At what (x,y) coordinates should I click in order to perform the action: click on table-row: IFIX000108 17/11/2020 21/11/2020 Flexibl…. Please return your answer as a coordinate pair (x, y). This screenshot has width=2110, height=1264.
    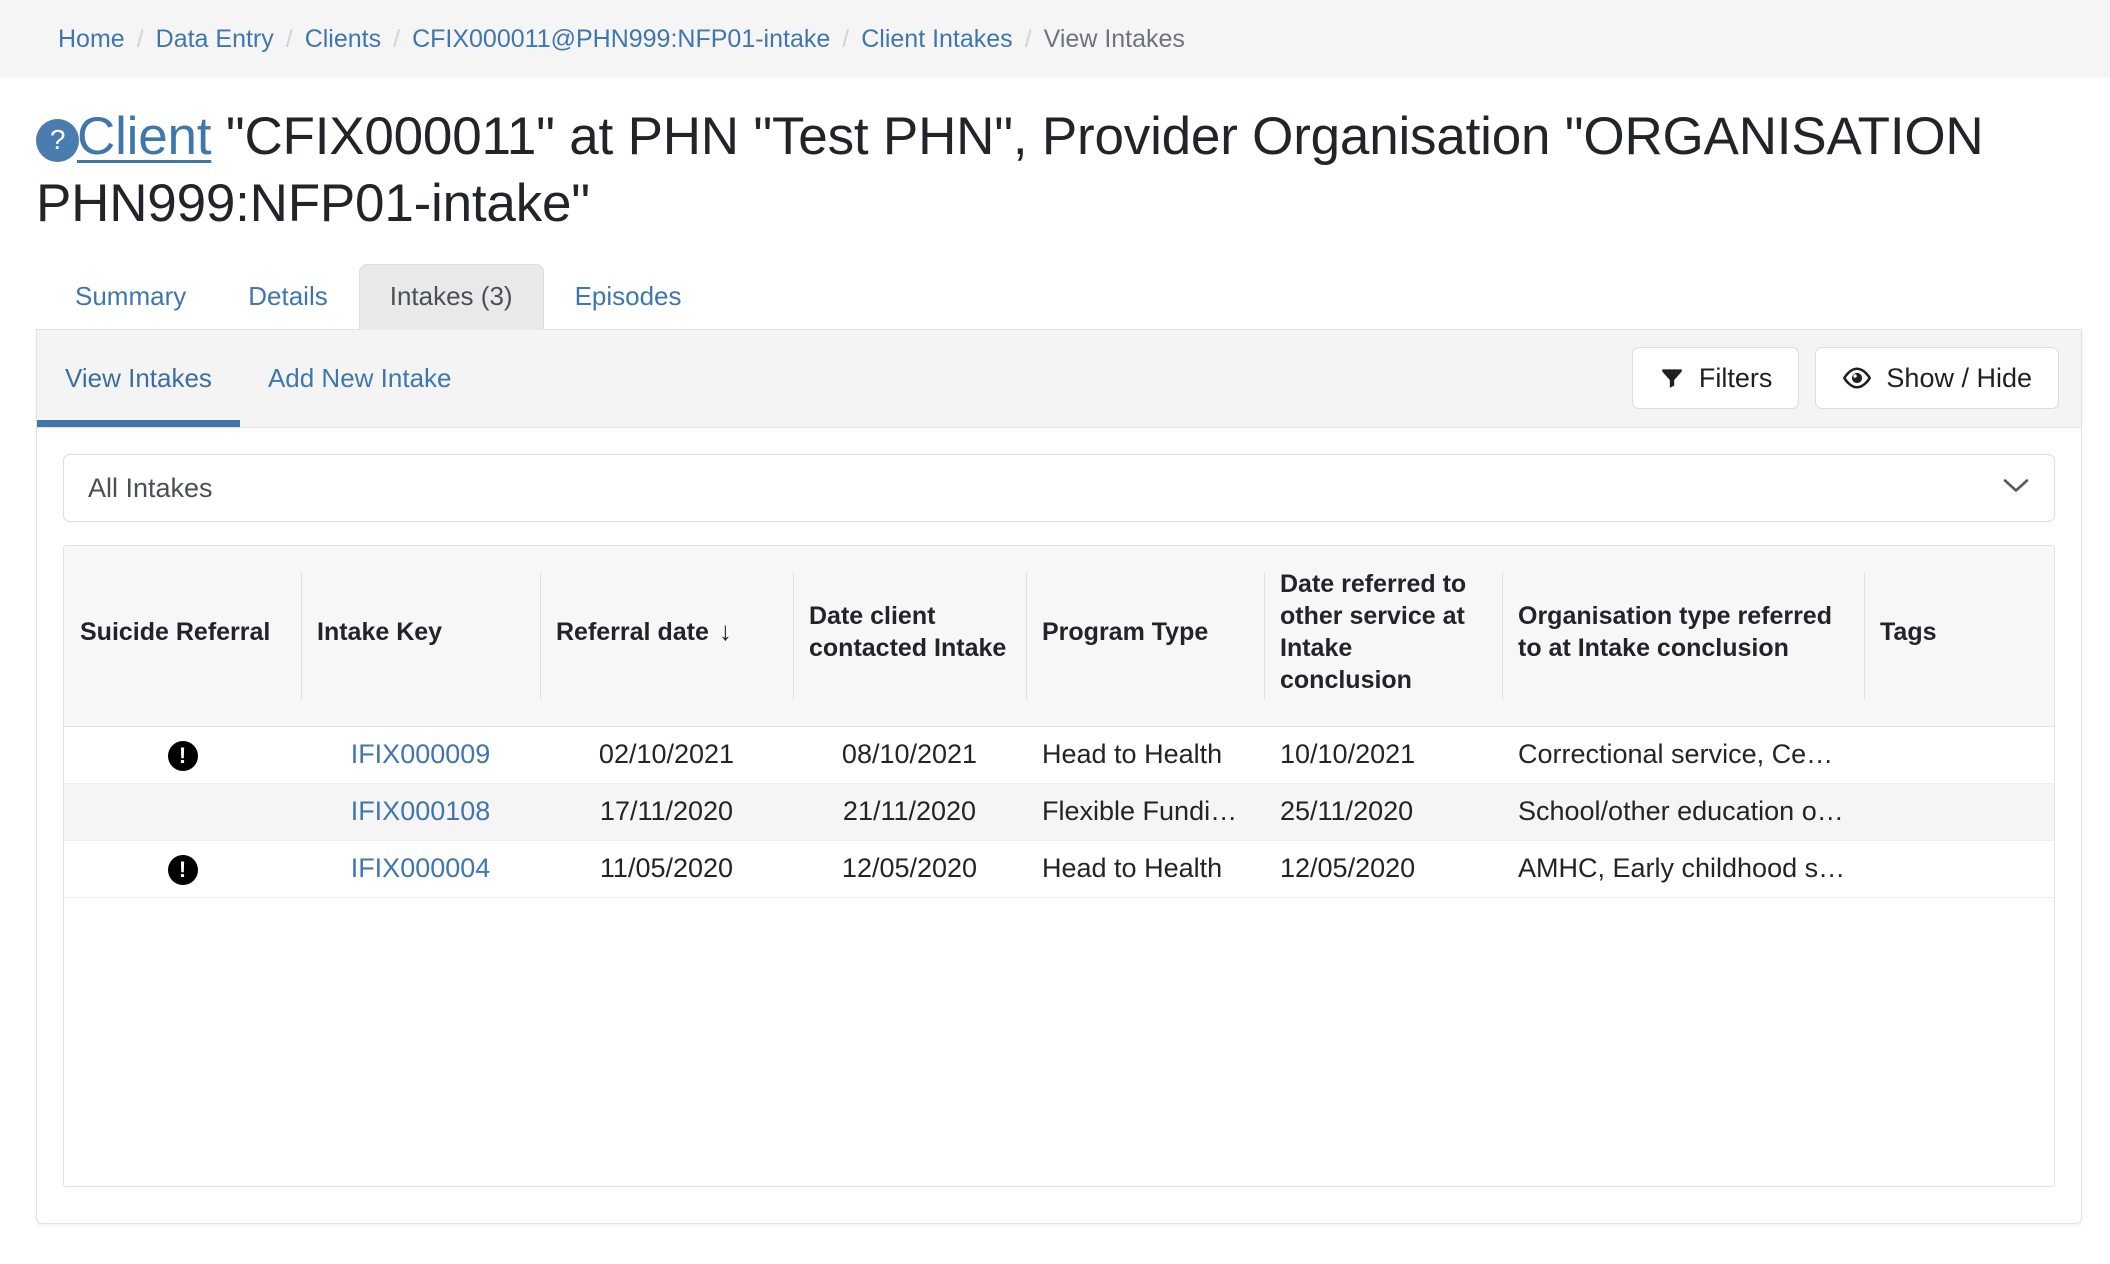
    Looking at the image, I should click on (1059, 812).